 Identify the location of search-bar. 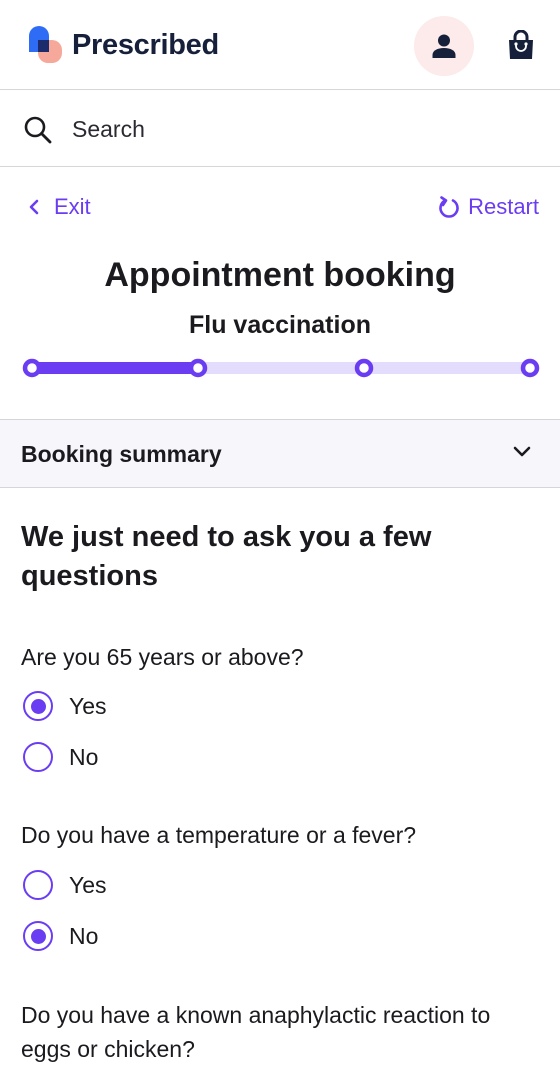
(280, 128).